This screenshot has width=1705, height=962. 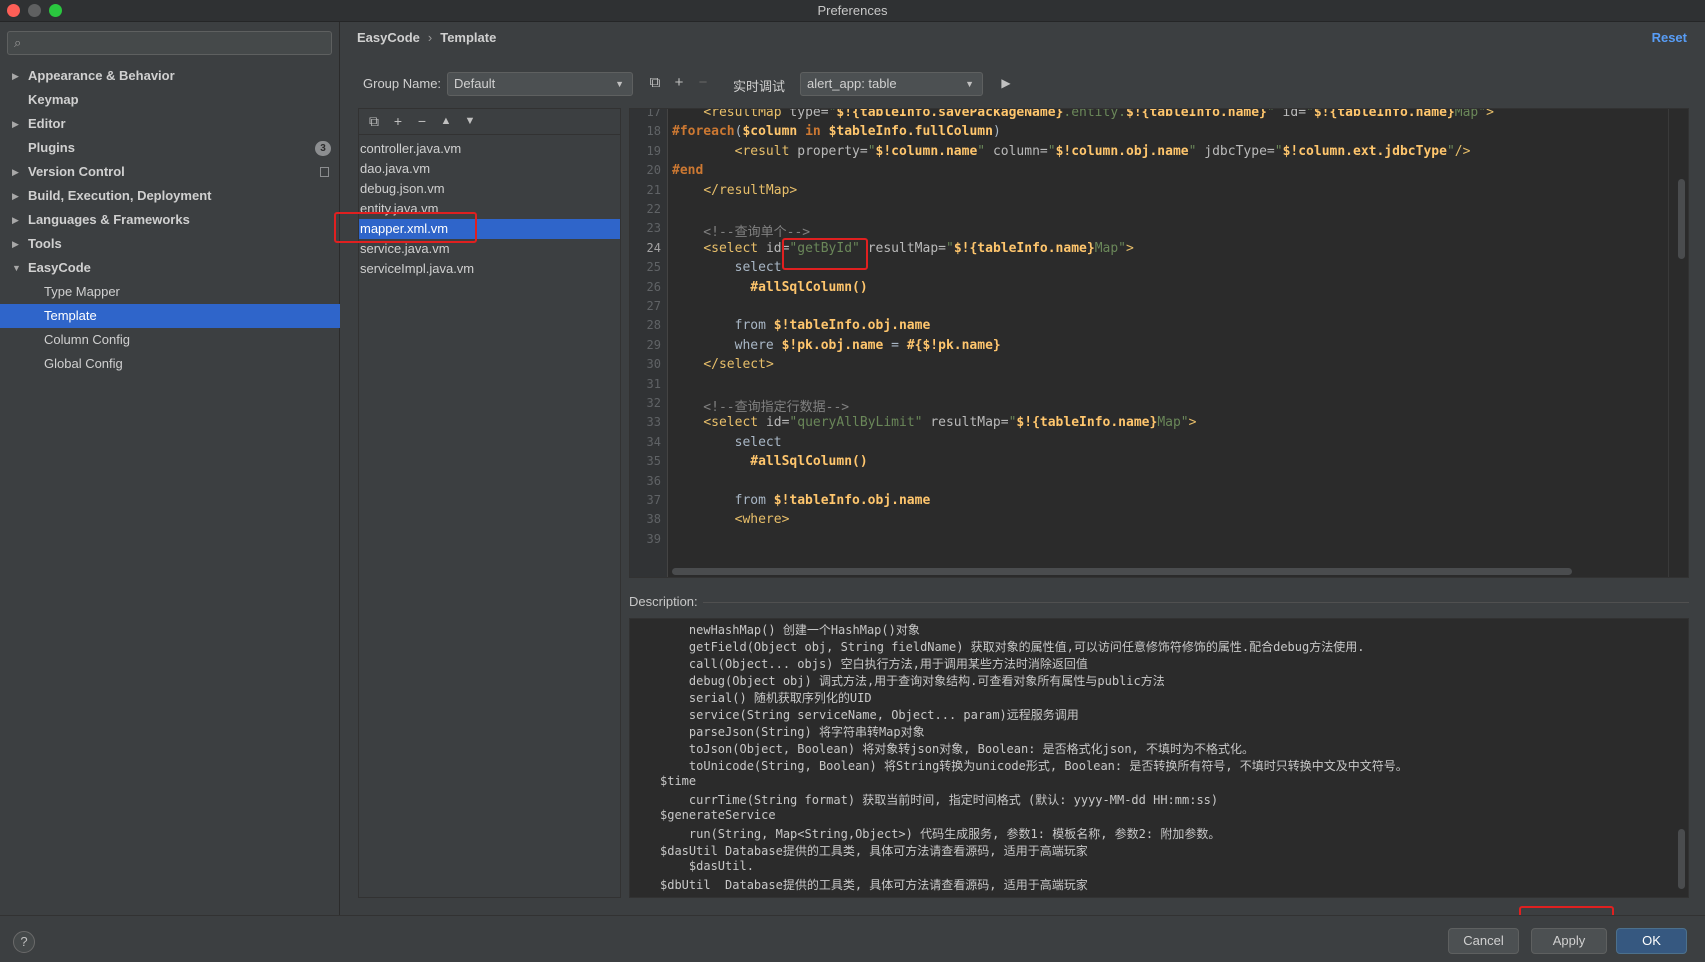 What do you see at coordinates (663, 601) in the screenshot?
I see `description-label: Description:` at bounding box center [663, 601].